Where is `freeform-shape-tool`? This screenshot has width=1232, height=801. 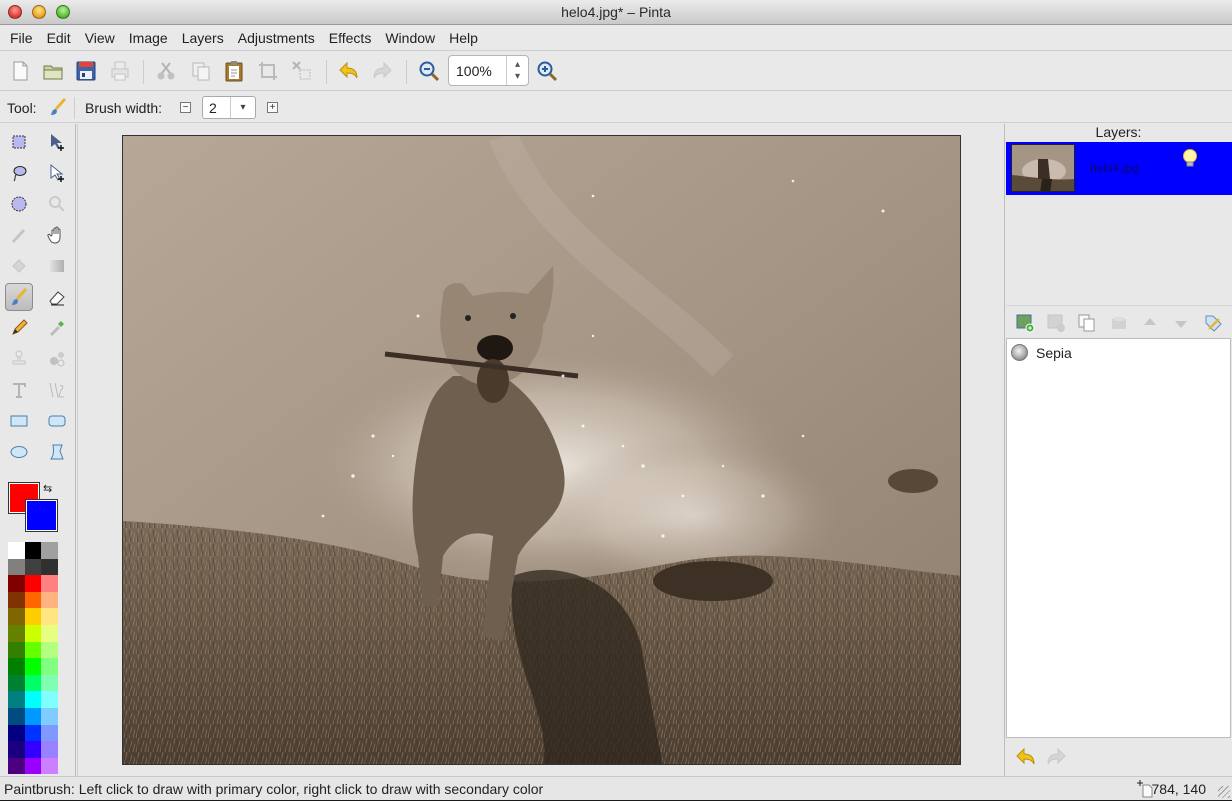
freeform-shape-tool is located at coordinates (57, 452).